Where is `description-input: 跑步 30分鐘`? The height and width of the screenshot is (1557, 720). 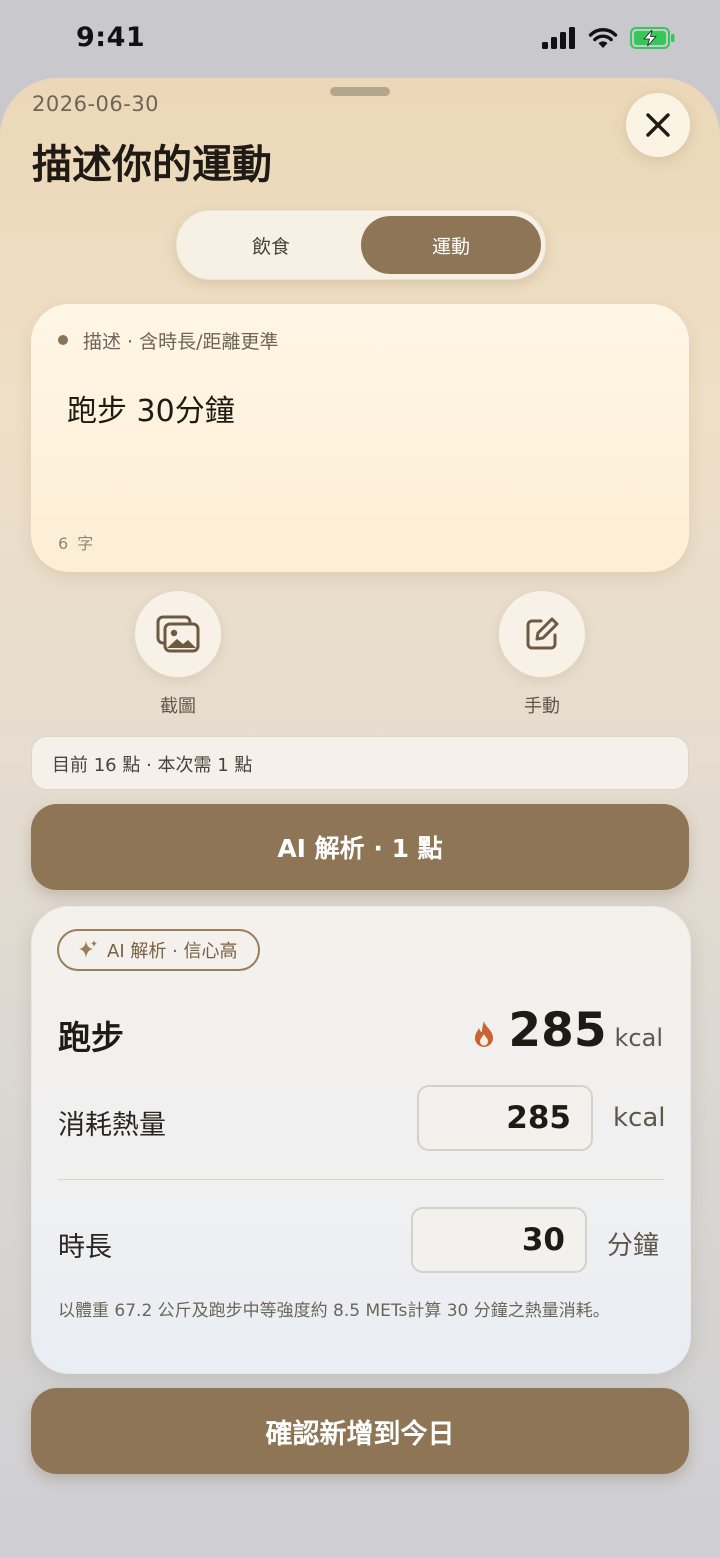
description-input: 跑步 30分鐘 is located at coordinates (151, 408).